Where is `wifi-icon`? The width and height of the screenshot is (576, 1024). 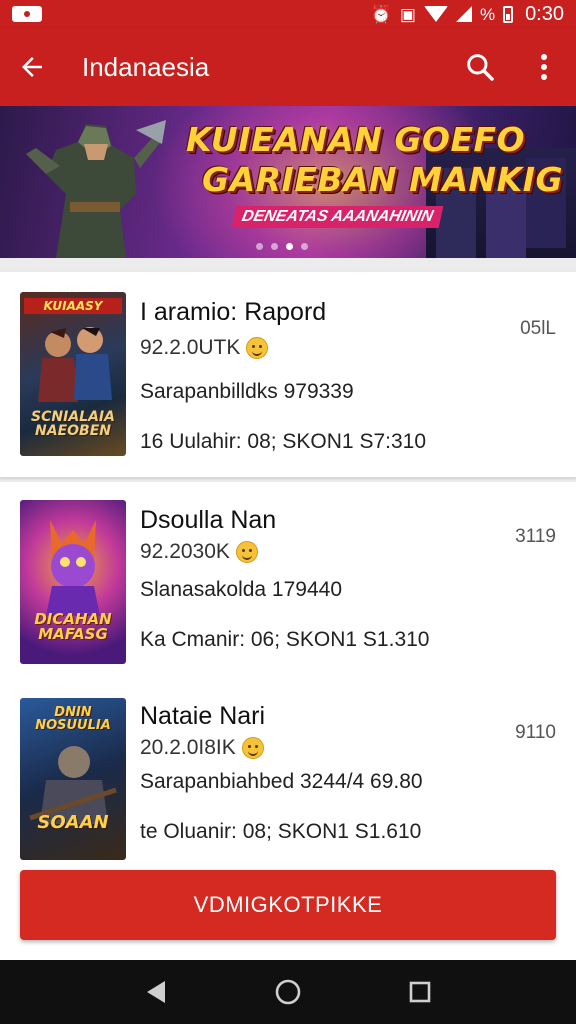 wifi-icon is located at coordinates (435, 14).